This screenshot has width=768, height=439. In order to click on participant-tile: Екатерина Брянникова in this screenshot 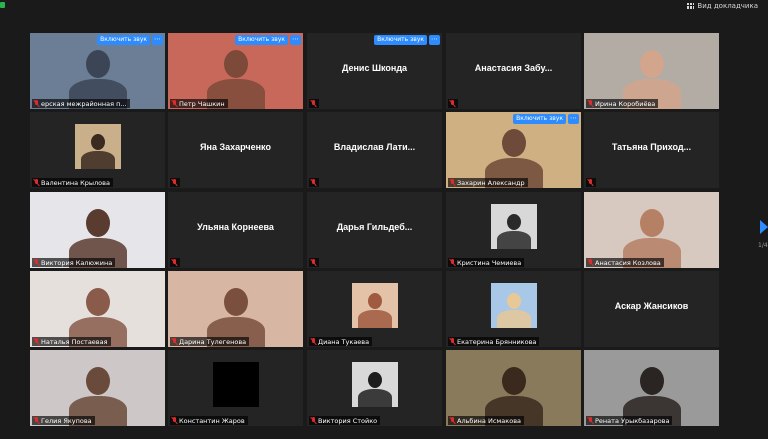, I will do `click(513, 309)`.